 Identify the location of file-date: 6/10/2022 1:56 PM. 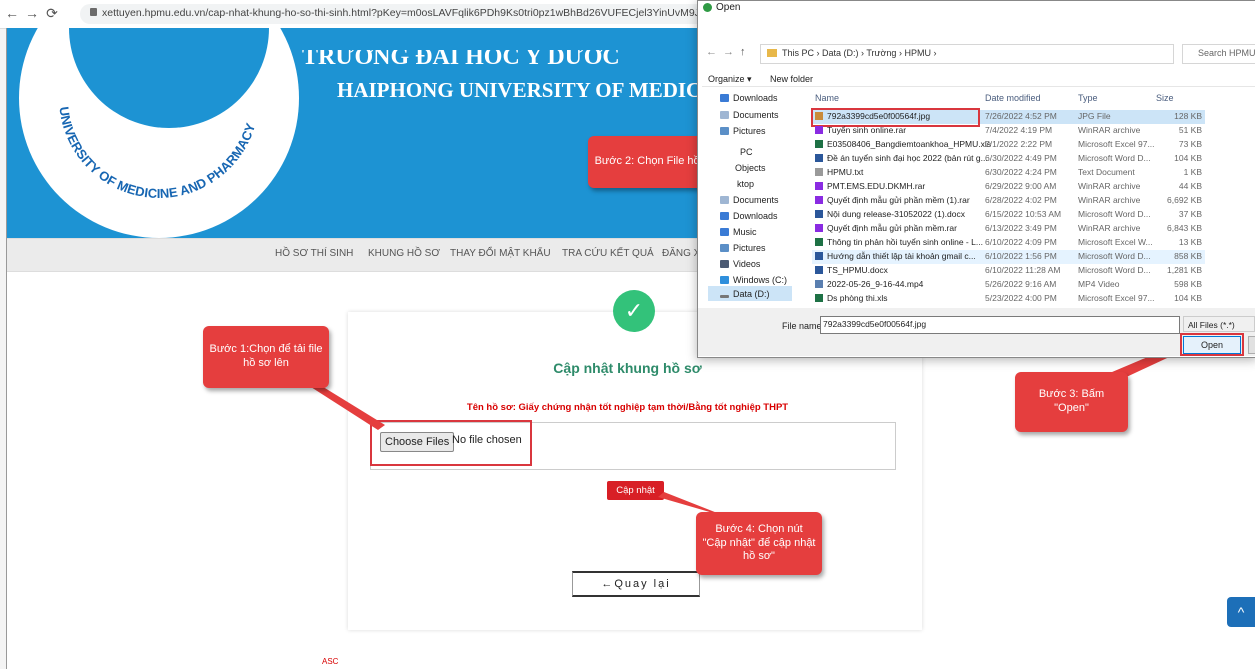
(1021, 256).